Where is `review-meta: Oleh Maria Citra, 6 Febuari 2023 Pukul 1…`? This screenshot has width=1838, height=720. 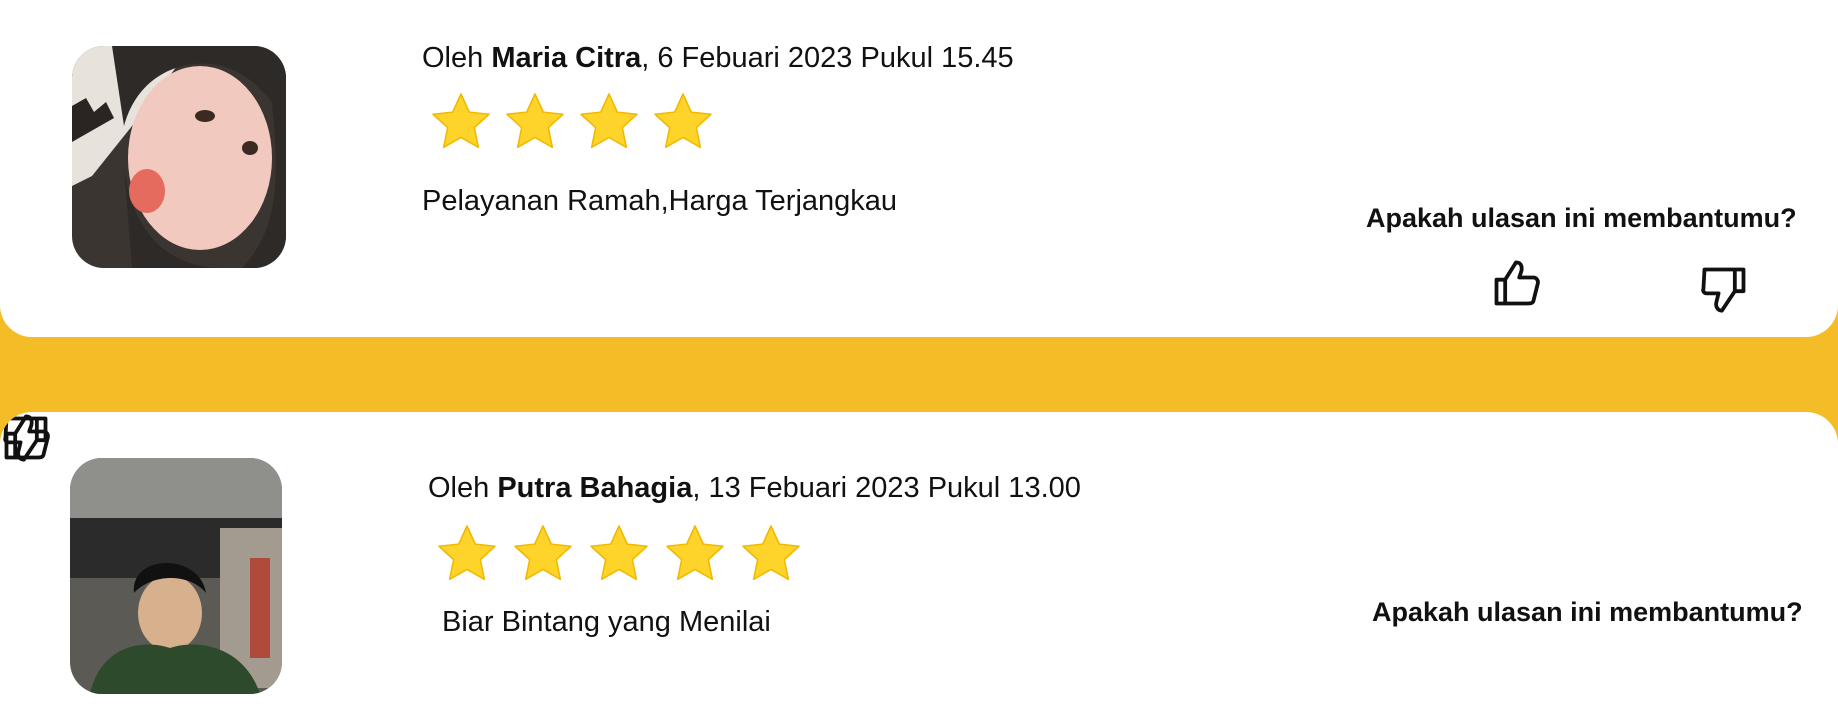 review-meta: Oleh Maria Citra, 6 Febuari 2023 Pukul 1… is located at coordinates (718, 58).